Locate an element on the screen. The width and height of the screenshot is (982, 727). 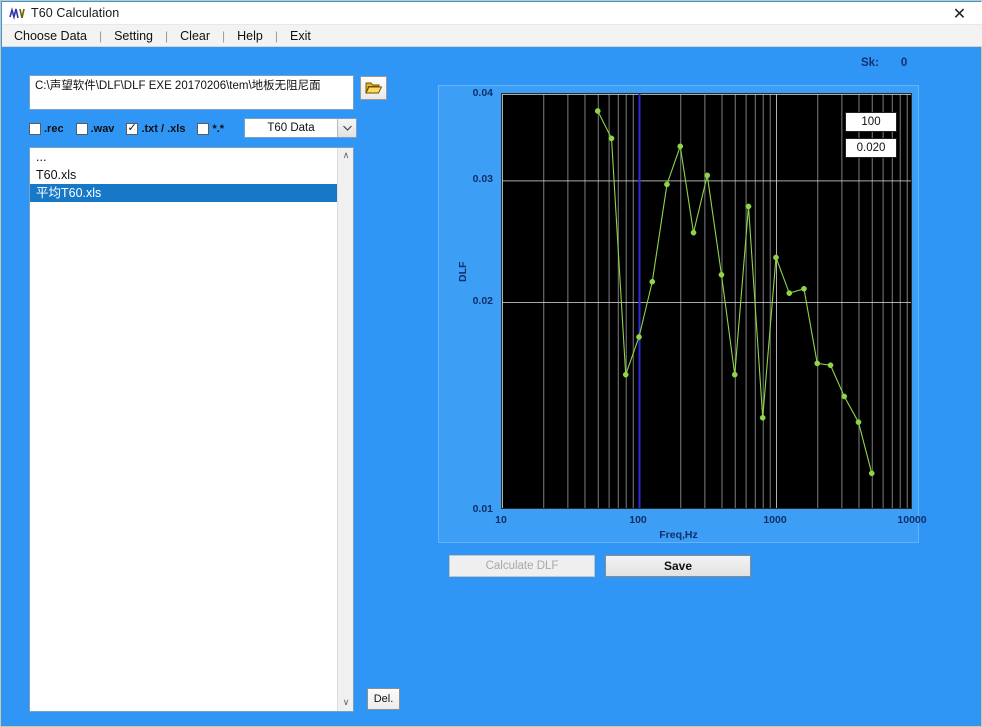
checkbox-wav-box is located at coordinates (81, 129).